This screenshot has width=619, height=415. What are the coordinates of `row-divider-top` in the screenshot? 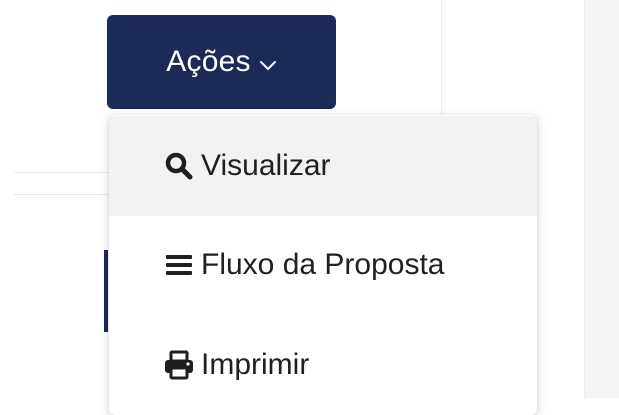 It's located at (64, 172).